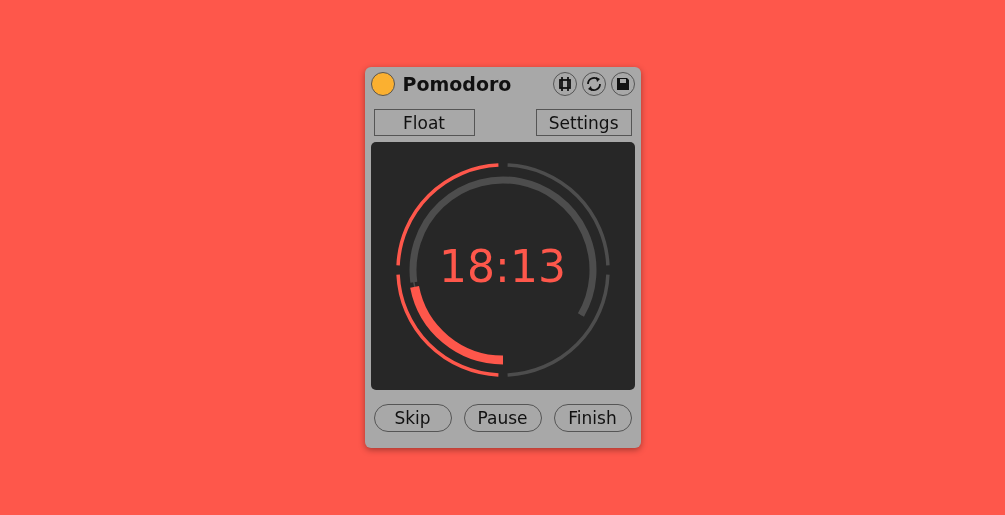  I want to click on timer-display: 18:13, so click(502, 266).